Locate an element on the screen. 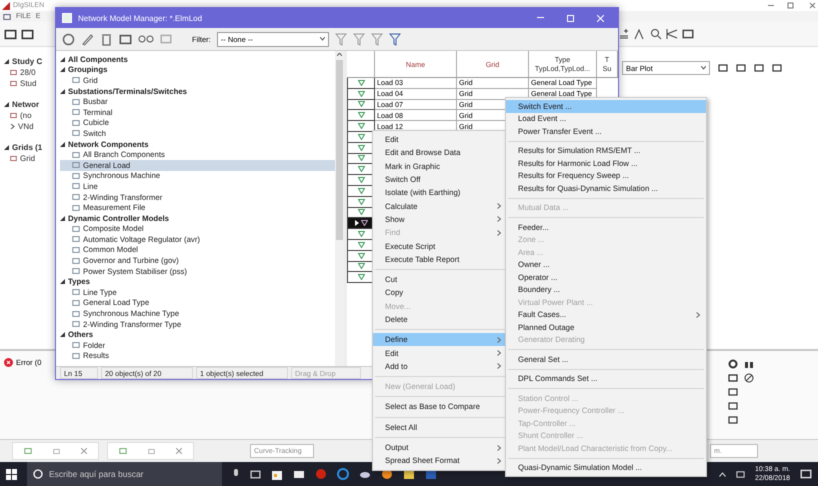 This screenshot has height=486, width=818. tree-label: (no is located at coordinates (26, 115).